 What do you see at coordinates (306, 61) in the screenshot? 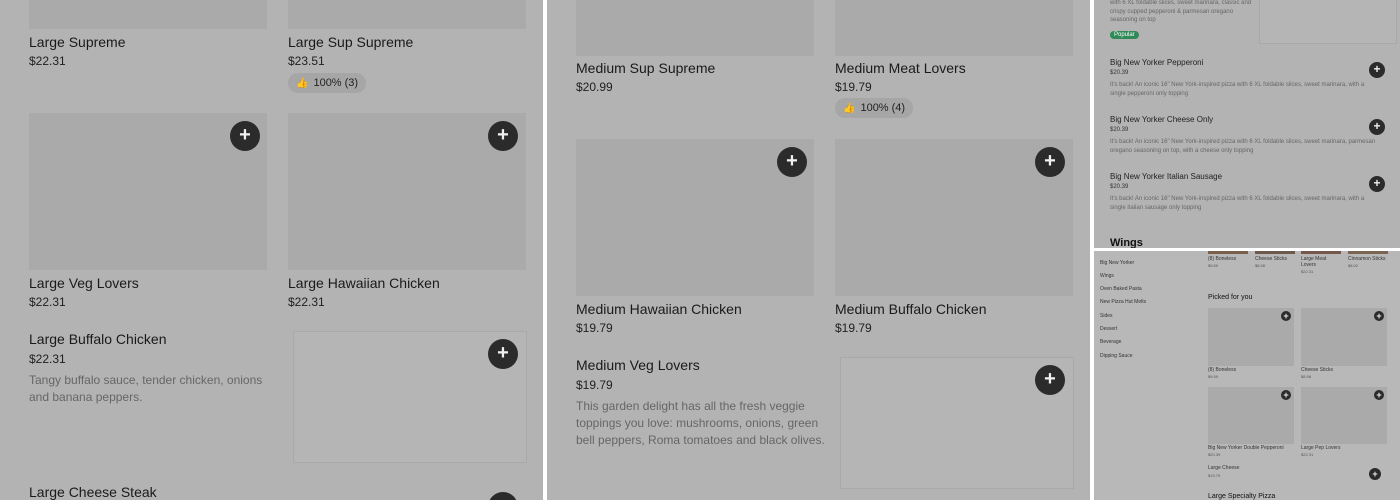
I see `item-price: $23.51` at bounding box center [306, 61].